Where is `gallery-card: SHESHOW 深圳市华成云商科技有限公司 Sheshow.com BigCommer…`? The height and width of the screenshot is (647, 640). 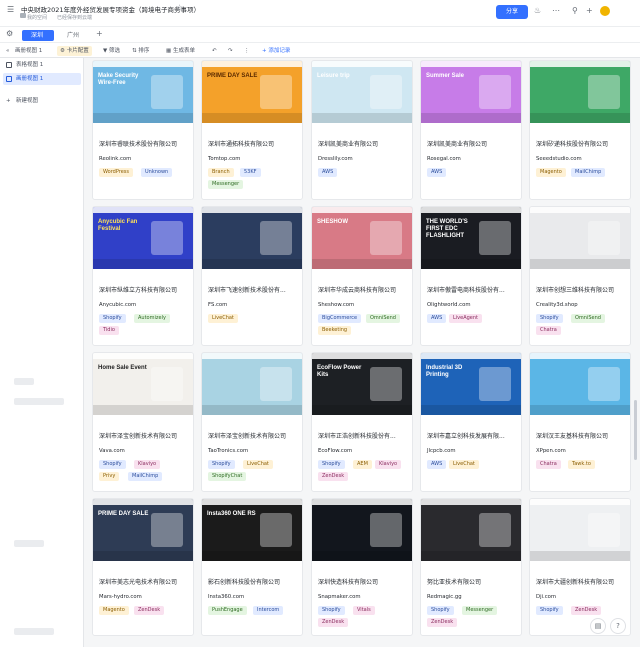 gallery-card: SHESHOW 深圳市华成云商科技有限公司 Sheshow.com BigCommer… is located at coordinates (362, 276).